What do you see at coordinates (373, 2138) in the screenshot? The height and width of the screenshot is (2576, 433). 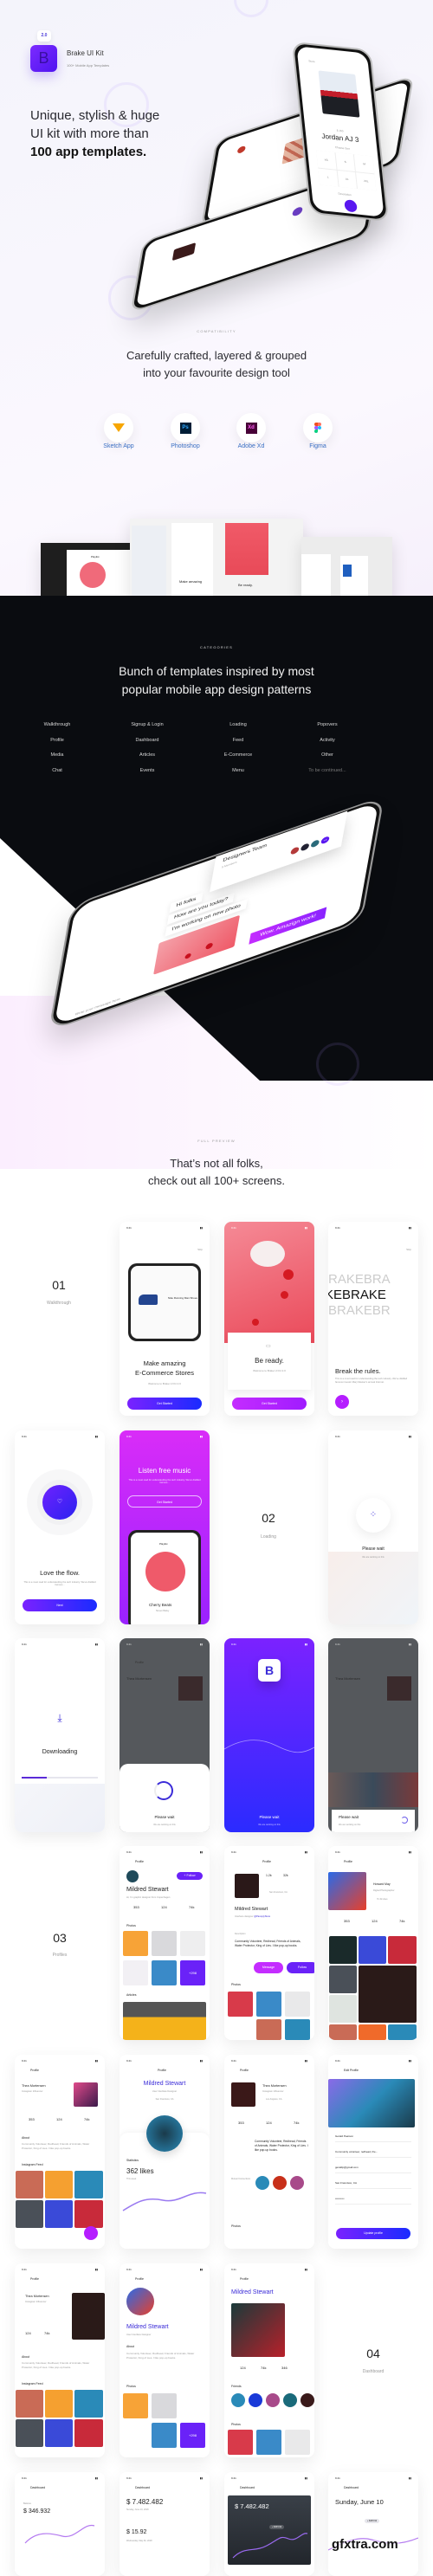 I see `edit-field-input: Gerald Pearson` at bounding box center [373, 2138].